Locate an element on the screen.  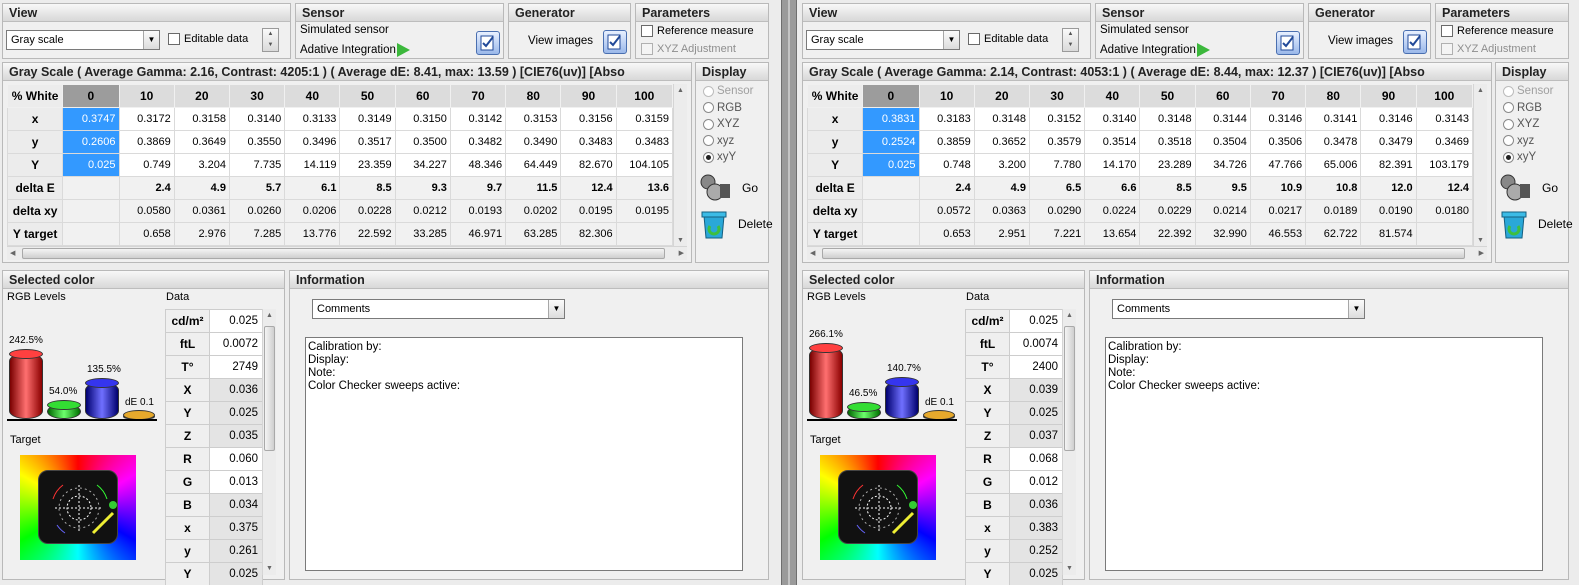
table-cell: 12.4 is located at coordinates (1444, 188).